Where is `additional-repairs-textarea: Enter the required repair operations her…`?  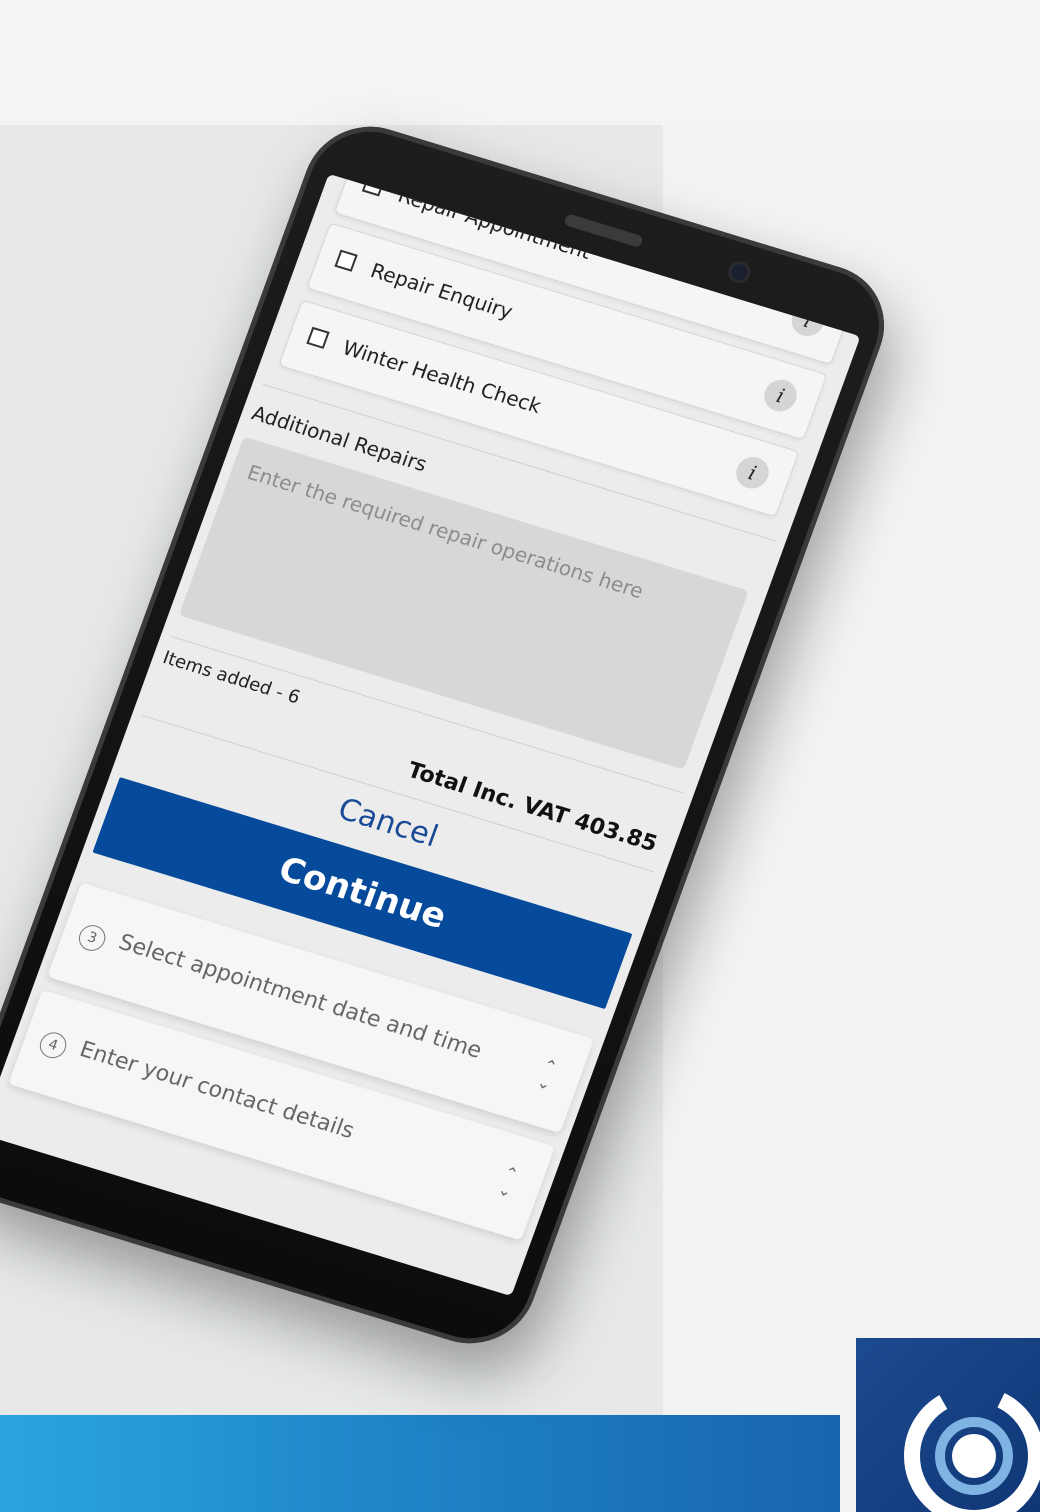
additional-repairs-textarea: Enter the required repair operations her… is located at coordinates (463, 603).